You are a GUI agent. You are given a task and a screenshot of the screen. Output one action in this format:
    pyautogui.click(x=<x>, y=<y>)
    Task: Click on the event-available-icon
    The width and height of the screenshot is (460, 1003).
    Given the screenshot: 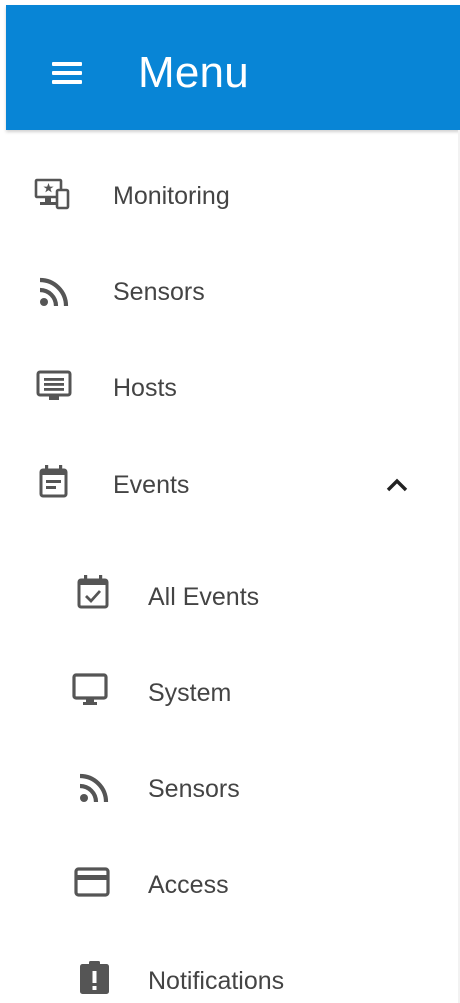 What is the action you would take?
    pyautogui.click(x=94, y=592)
    